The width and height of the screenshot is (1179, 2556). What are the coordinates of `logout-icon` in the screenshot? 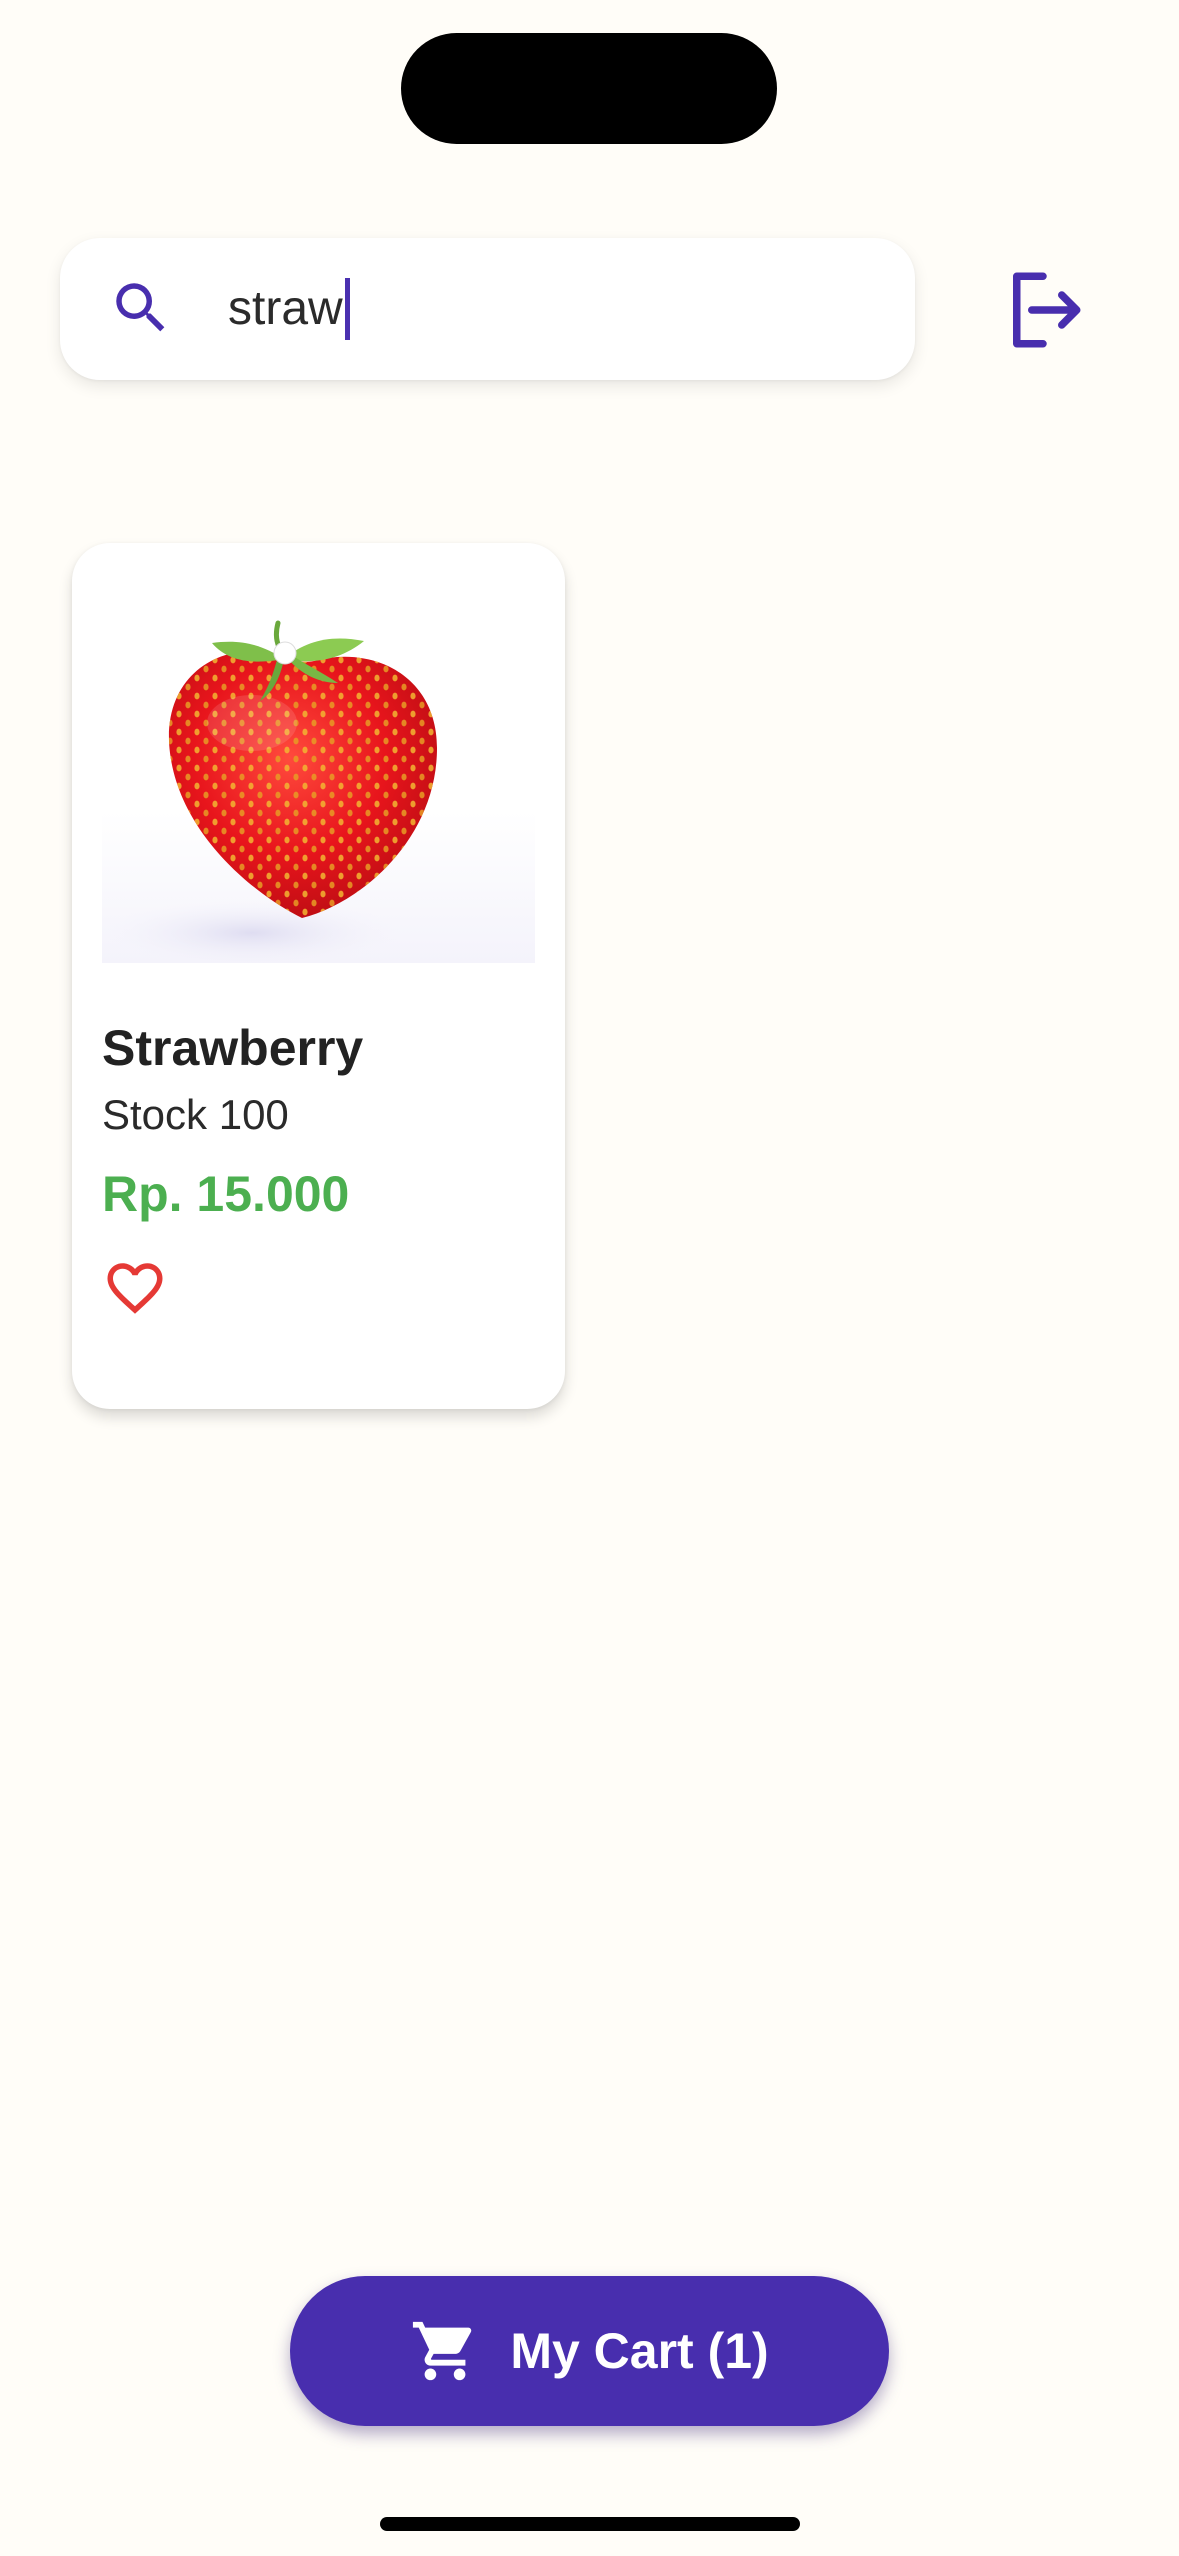 It's located at (1043, 310).